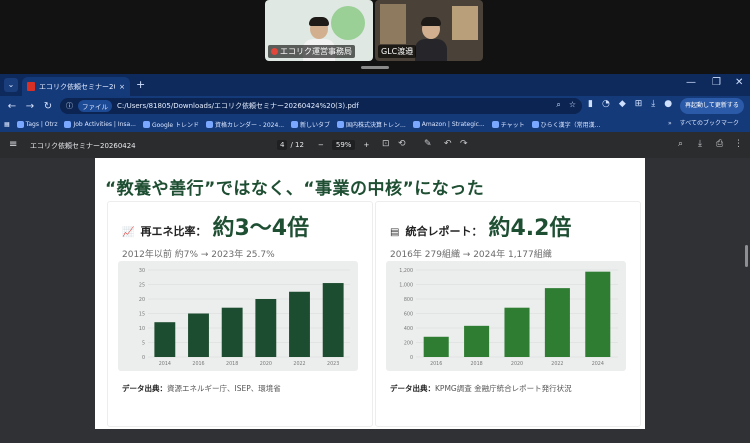 Image resolution: width=750 pixels, height=443 pixels. What do you see at coordinates (95, 106) in the screenshot?
I see `url-scheme-chip: ファイル` at bounding box center [95, 106].